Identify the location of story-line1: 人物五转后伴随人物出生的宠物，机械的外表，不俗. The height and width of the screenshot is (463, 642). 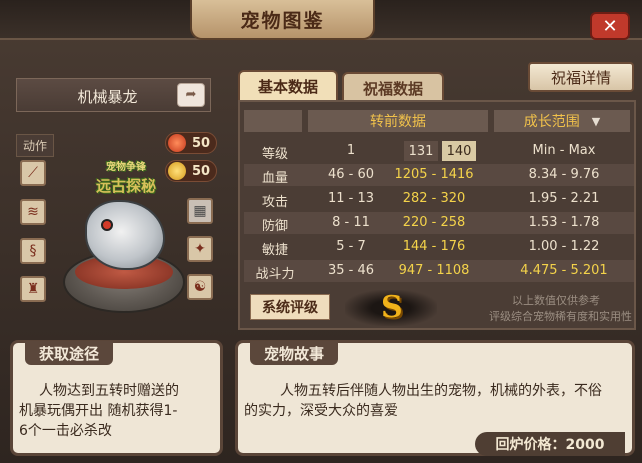
(441, 391).